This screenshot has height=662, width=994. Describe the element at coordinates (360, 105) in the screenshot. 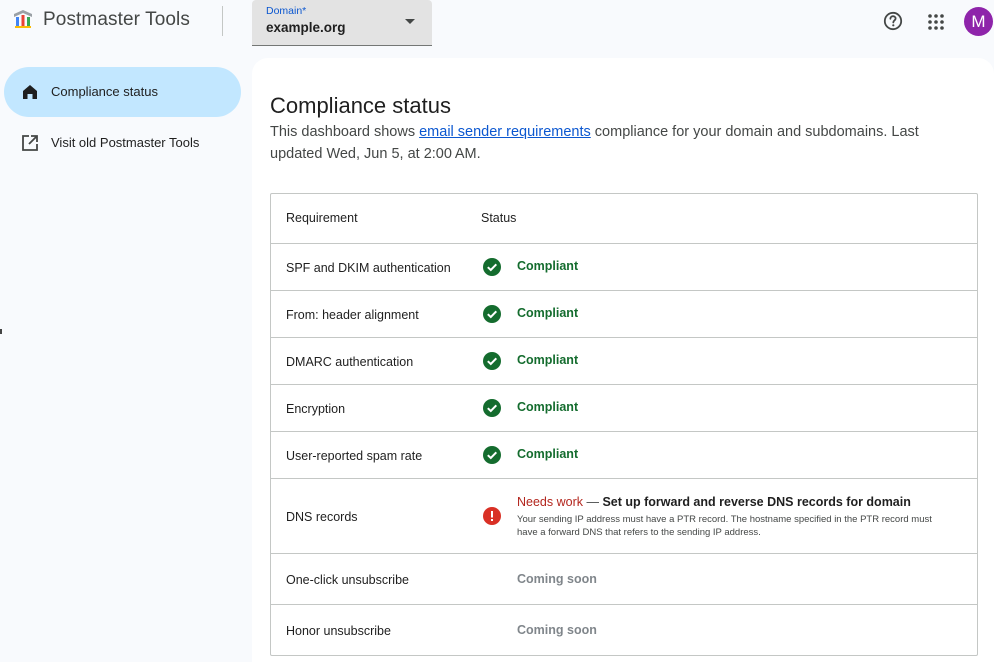

I see `page-title: Compliance status` at that location.